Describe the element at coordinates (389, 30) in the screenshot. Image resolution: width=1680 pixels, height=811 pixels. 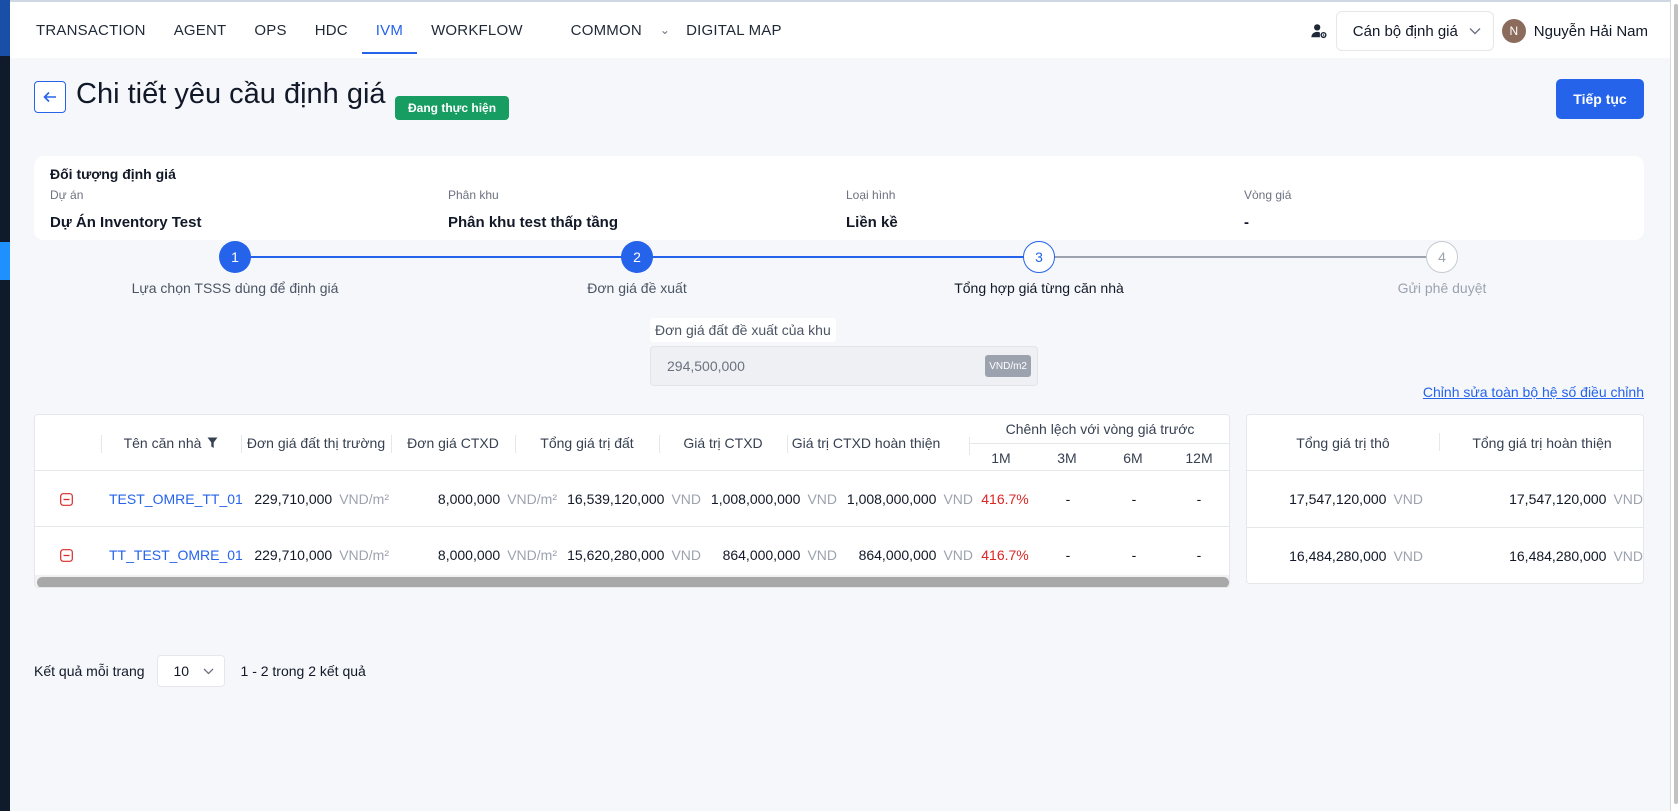
I see `nav-ivm: IVM` at that location.